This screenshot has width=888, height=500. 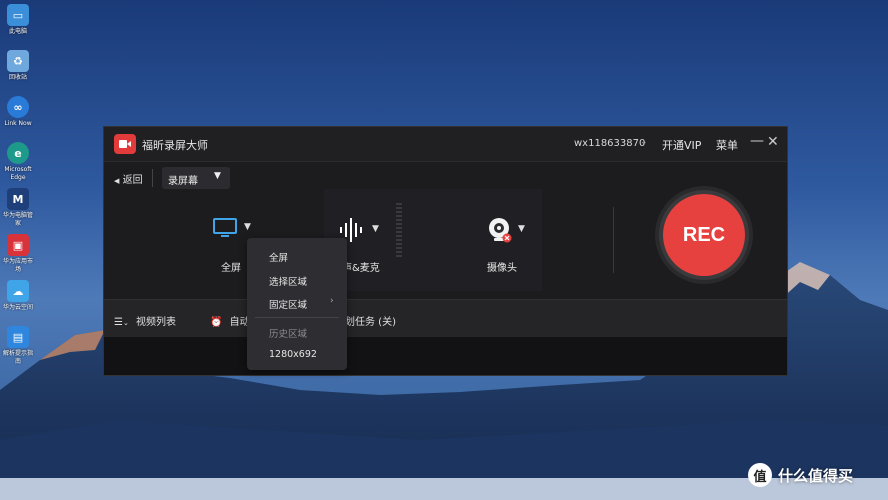 I want to click on menu-separator, so click(x=297, y=317).